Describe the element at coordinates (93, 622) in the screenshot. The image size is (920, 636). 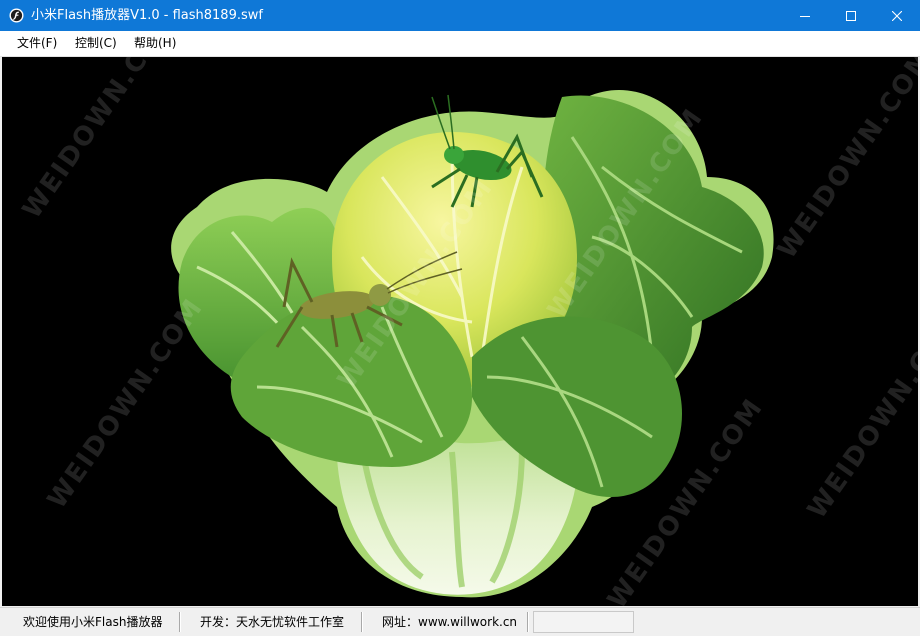
I see `status-welcome: 欢迎使用小米Flash播放器` at that location.